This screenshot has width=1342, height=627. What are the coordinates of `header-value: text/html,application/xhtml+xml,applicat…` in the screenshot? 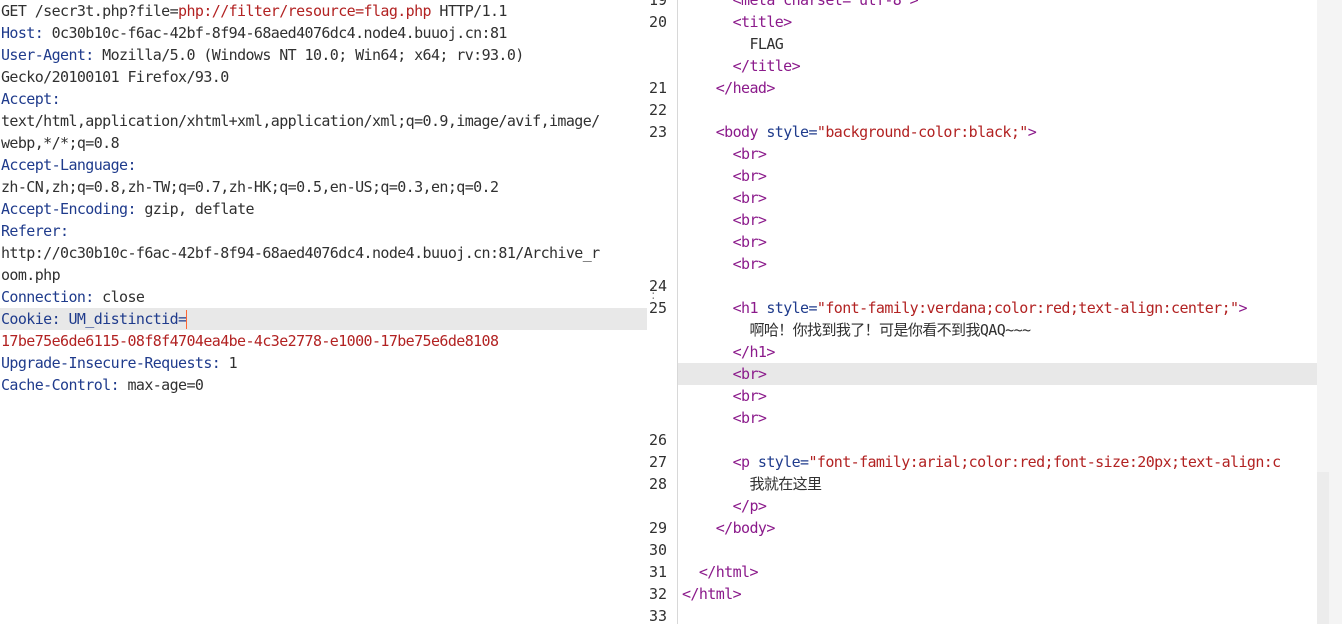 It's located at (300, 121).